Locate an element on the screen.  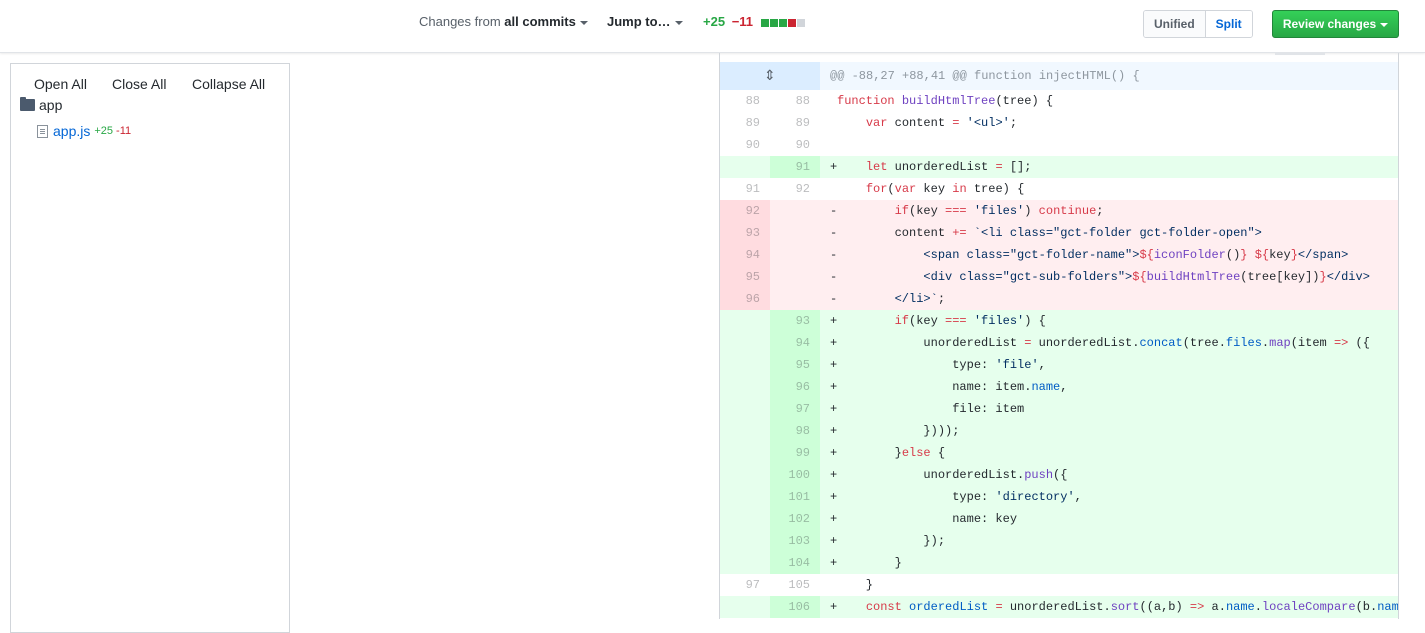
code-text: type: 'file', is located at coordinates (941, 365).